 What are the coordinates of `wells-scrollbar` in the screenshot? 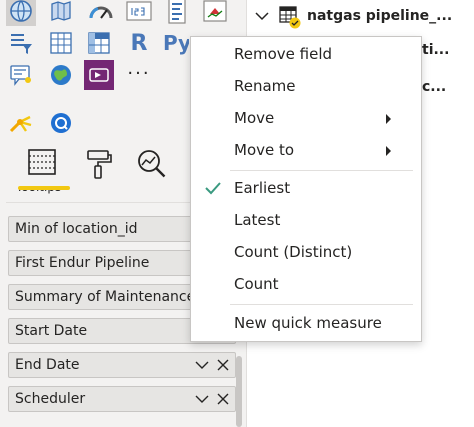 It's located at (239, 391).